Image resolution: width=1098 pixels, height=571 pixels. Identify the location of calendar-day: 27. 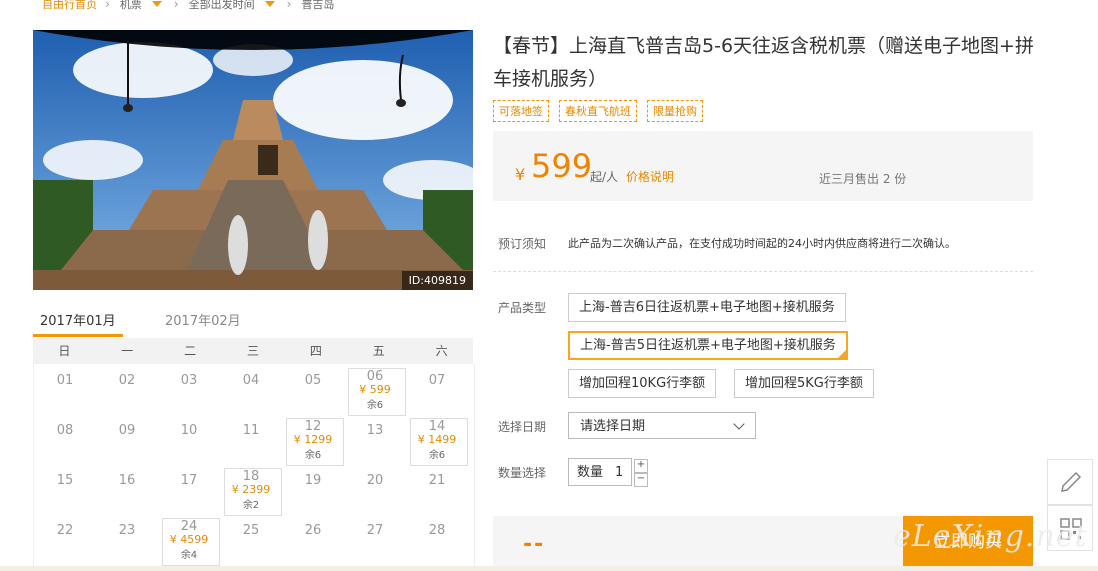
(375, 539).